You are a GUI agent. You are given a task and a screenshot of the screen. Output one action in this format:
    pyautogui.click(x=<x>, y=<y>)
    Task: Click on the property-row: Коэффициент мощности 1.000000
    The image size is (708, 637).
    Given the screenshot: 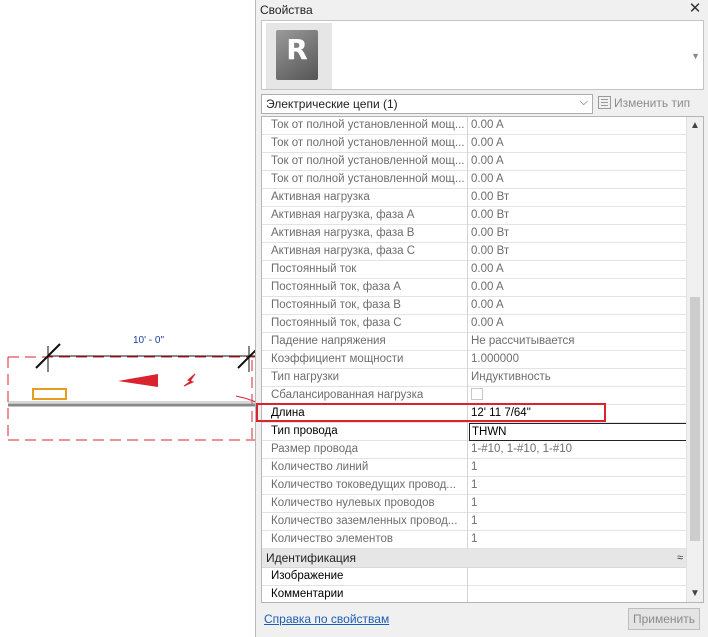 What is the action you would take?
    pyautogui.click(x=474, y=360)
    